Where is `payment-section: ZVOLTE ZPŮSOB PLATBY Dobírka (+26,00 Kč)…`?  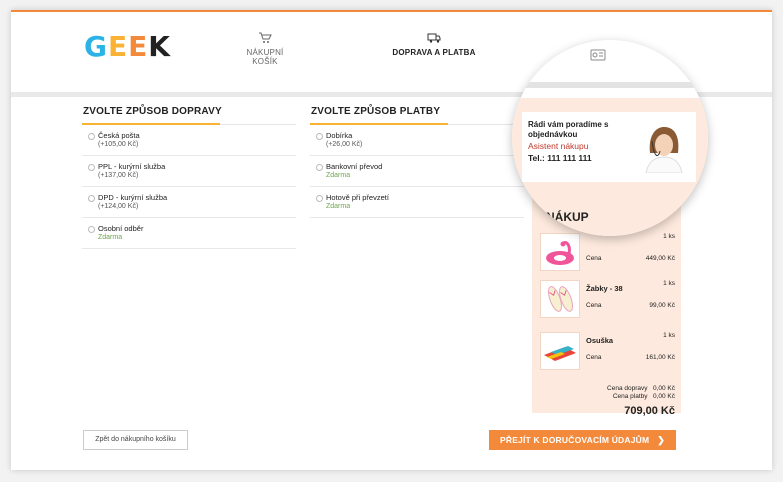
payment-section: ZVOLTE ZPŮSOB PLATBY Dobírka (+26,00 Kč)… is located at coordinates (417, 161).